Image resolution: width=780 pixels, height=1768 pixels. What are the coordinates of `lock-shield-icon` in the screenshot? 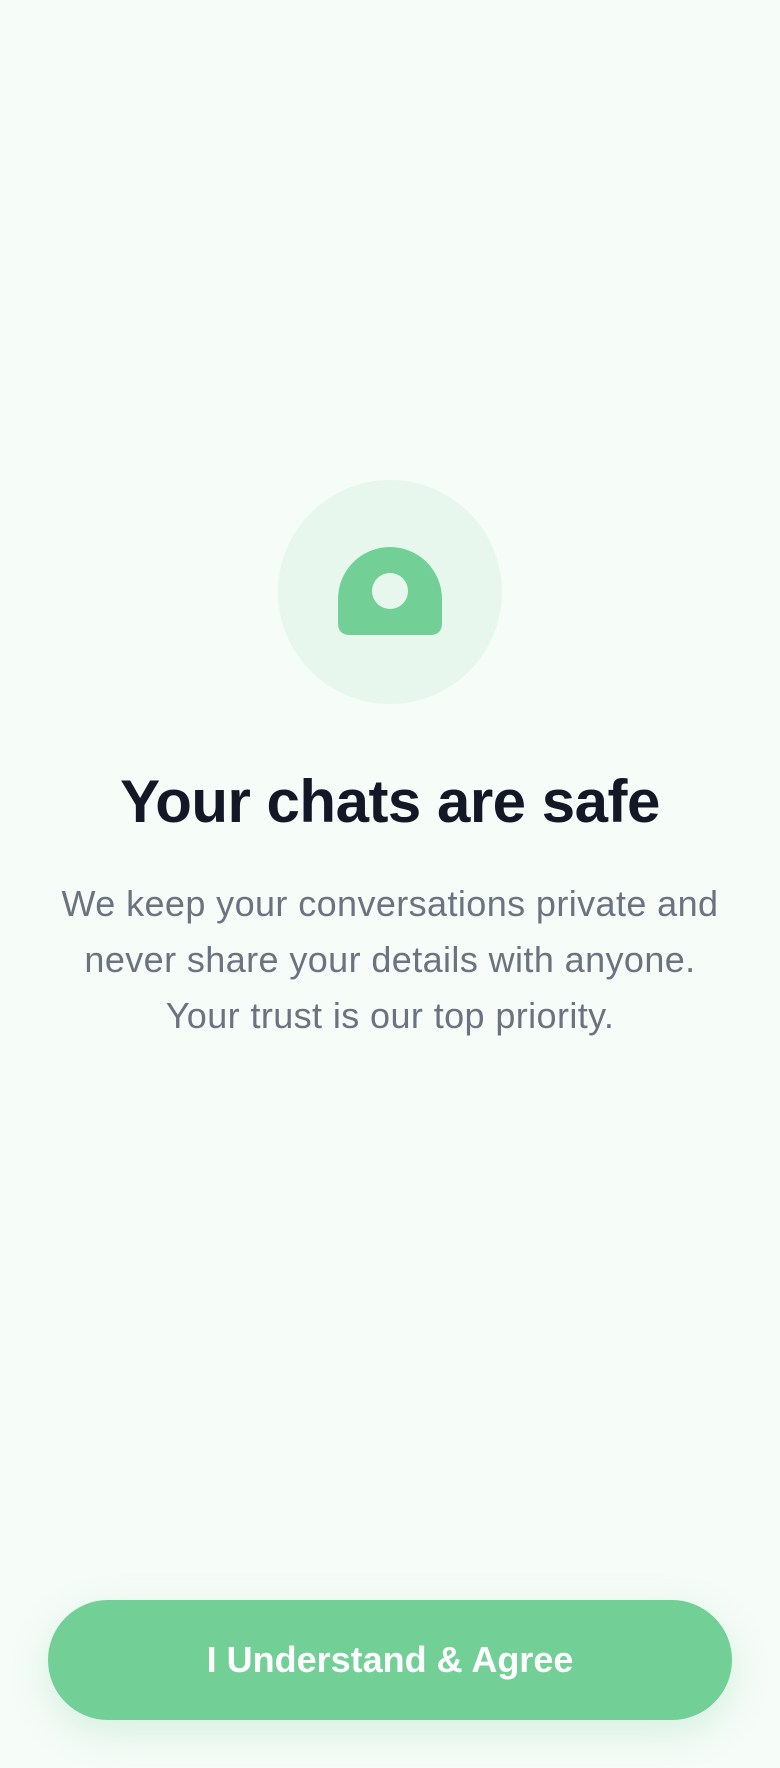 It's located at (390, 592).